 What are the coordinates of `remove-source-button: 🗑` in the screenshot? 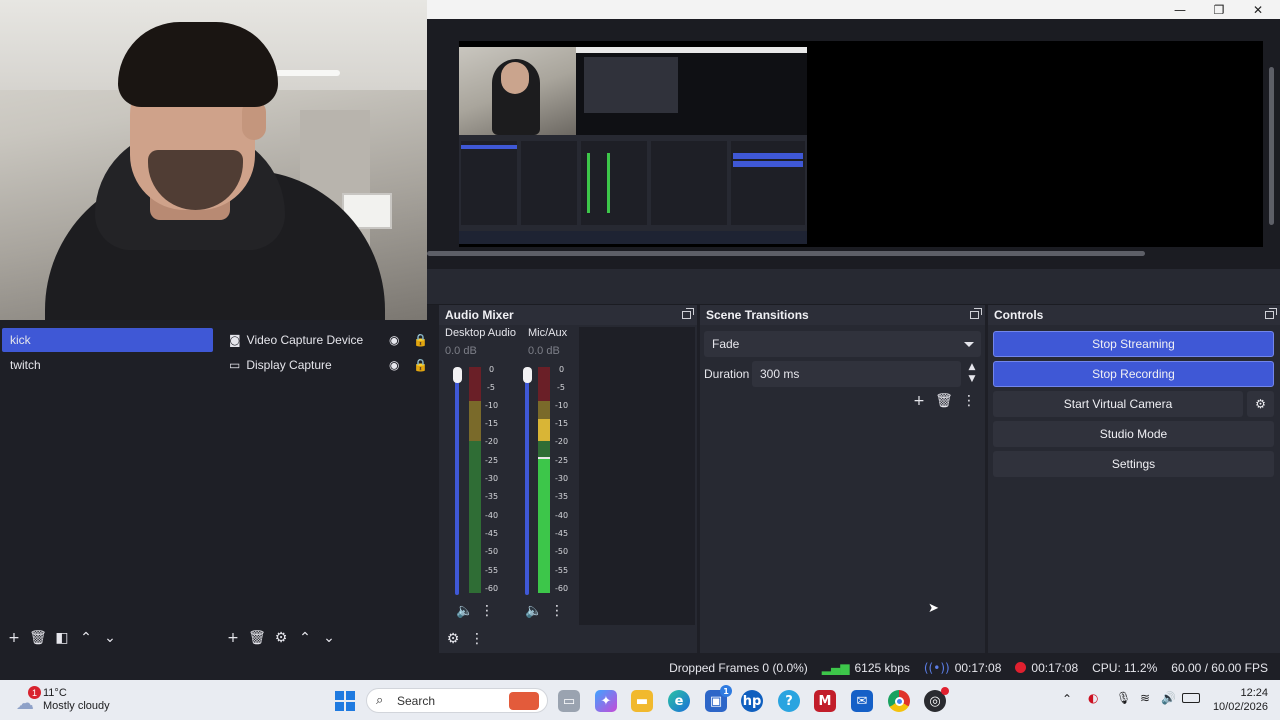 It's located at (257, 638).